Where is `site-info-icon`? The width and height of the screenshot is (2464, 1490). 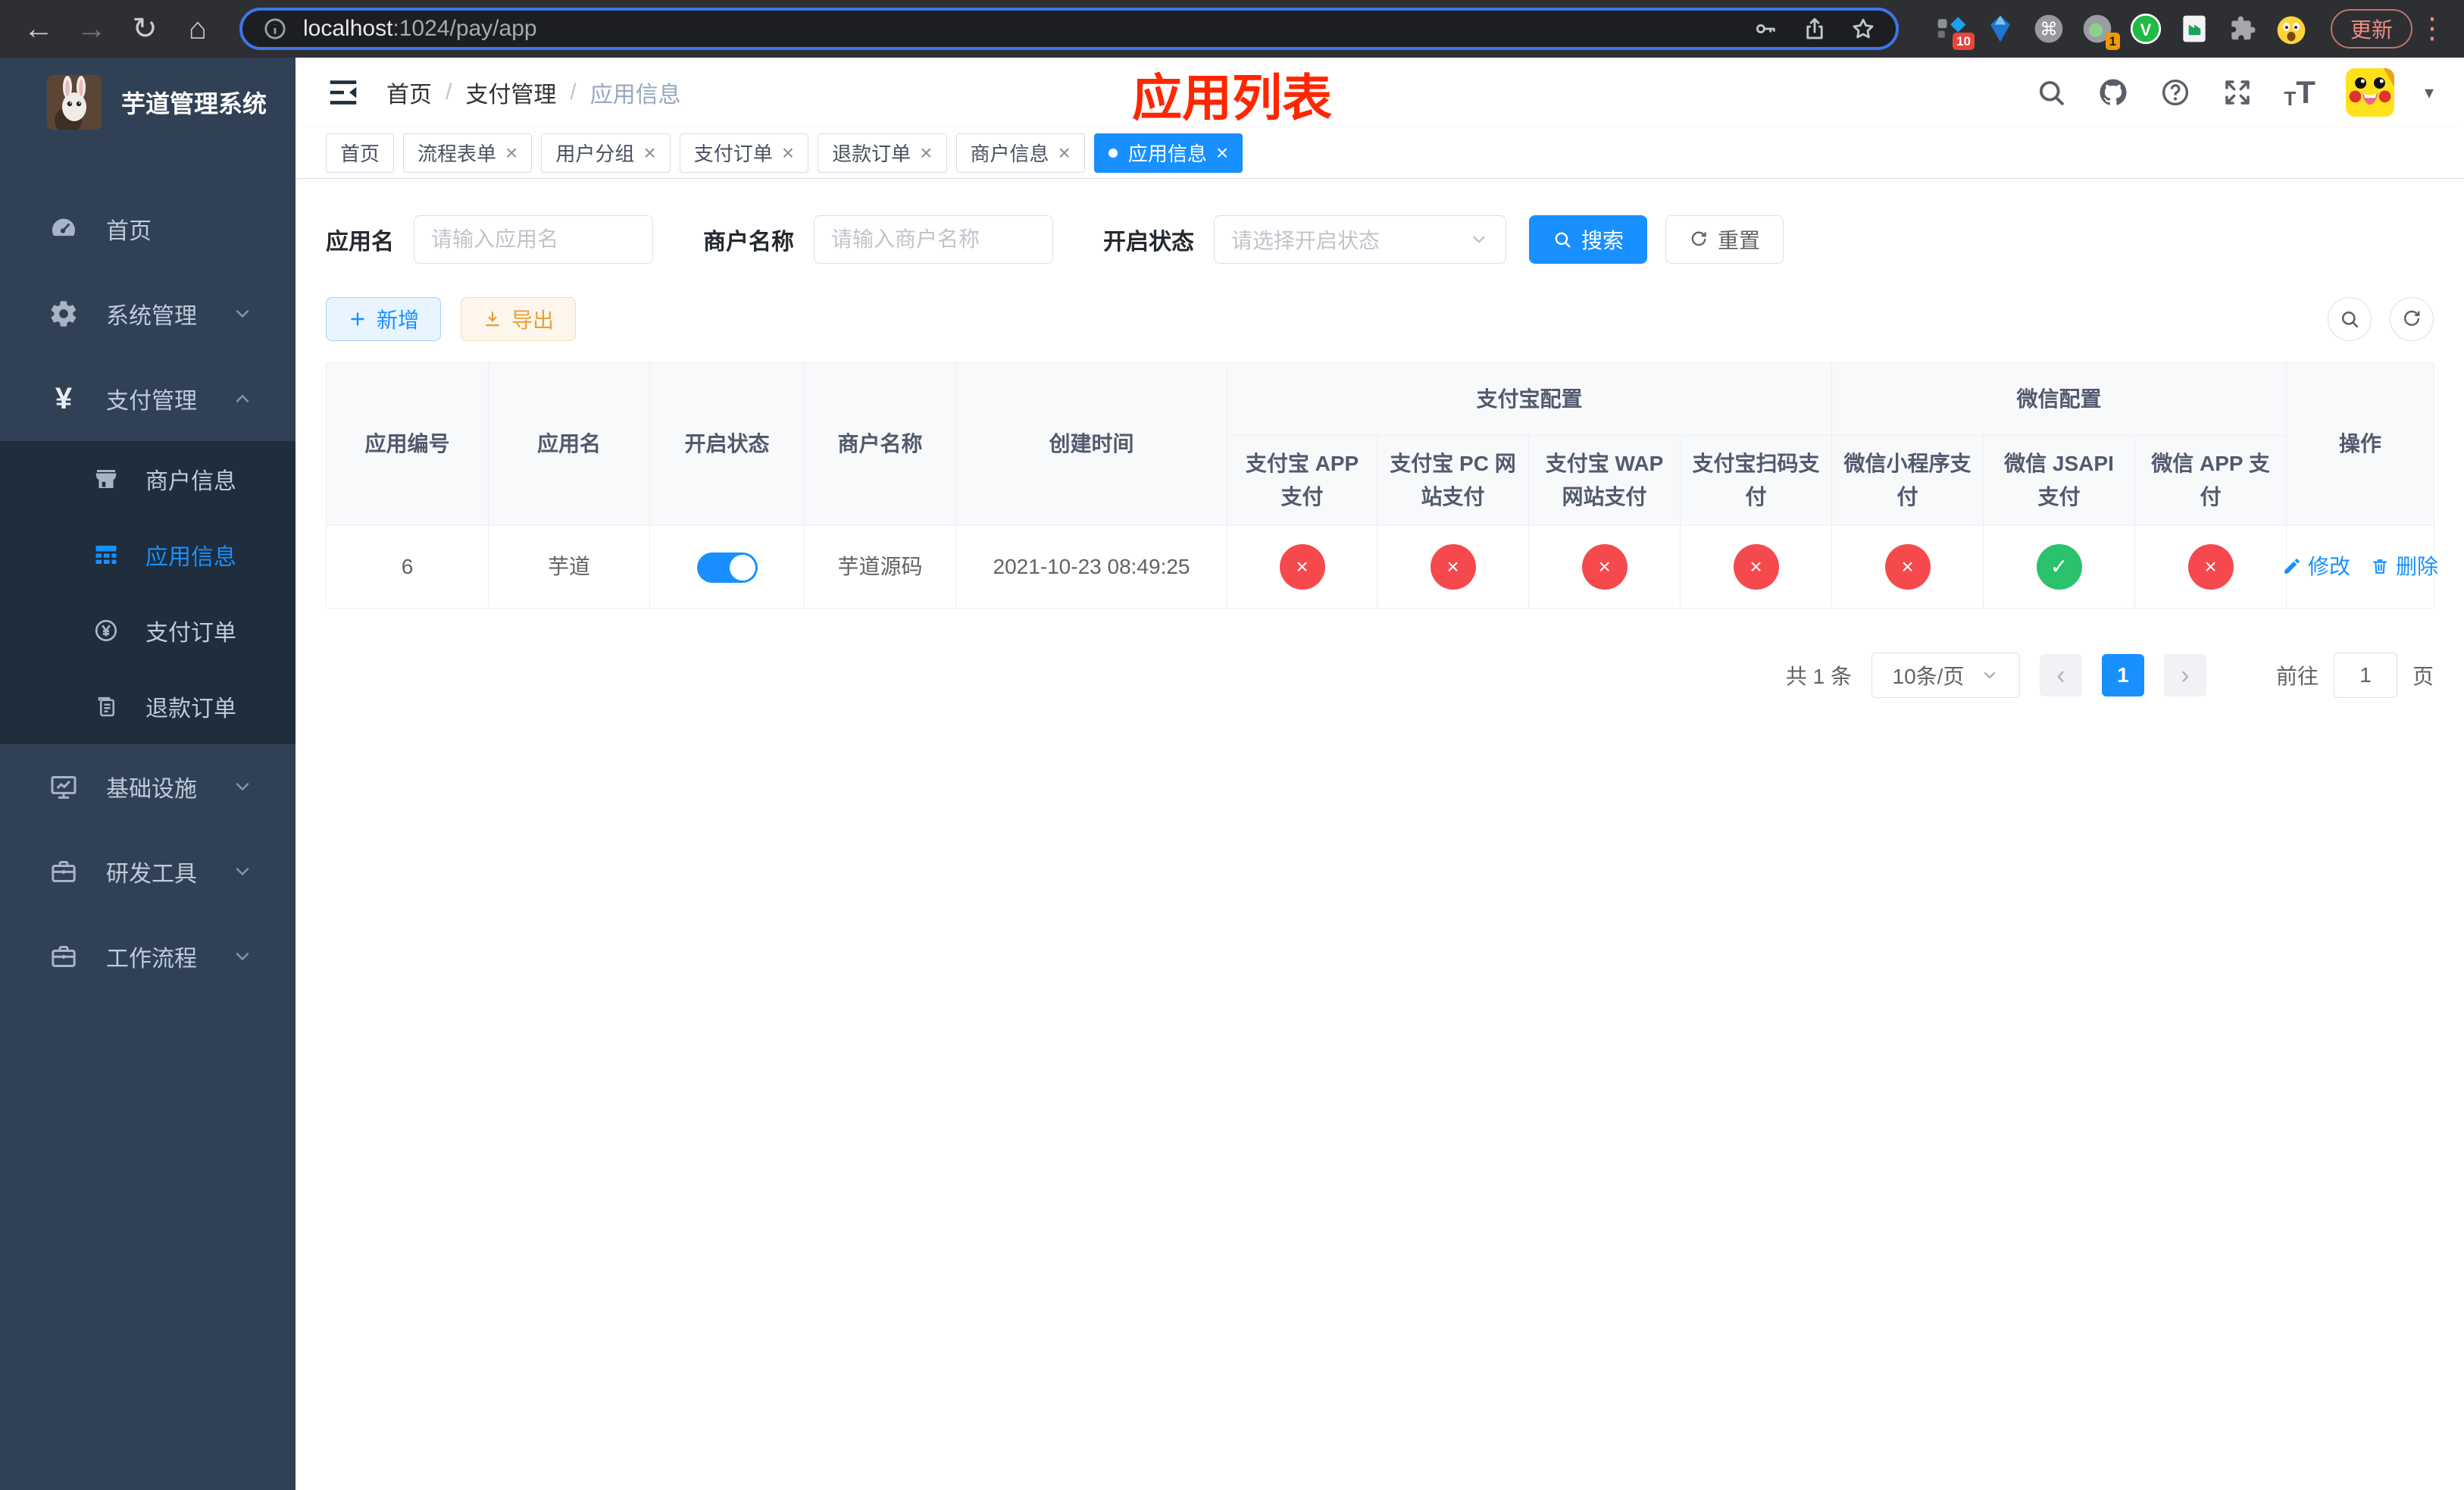
site-info-icon is located at coordinates (275, 29).